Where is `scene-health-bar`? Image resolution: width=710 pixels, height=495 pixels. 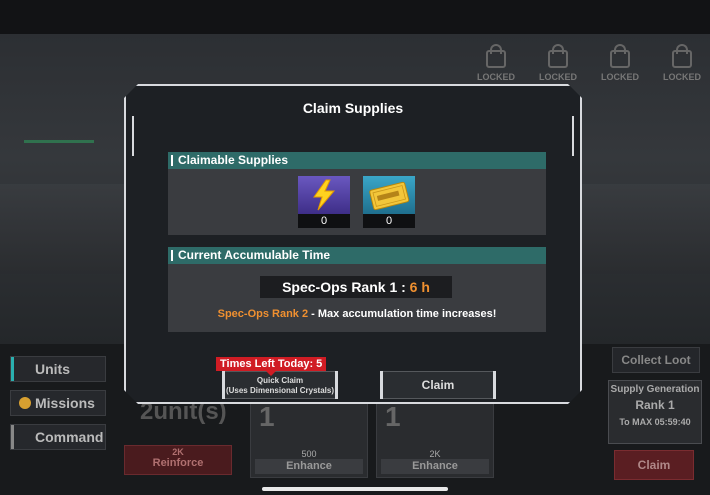
scene-health-bar is located at coordinates (59, 141).